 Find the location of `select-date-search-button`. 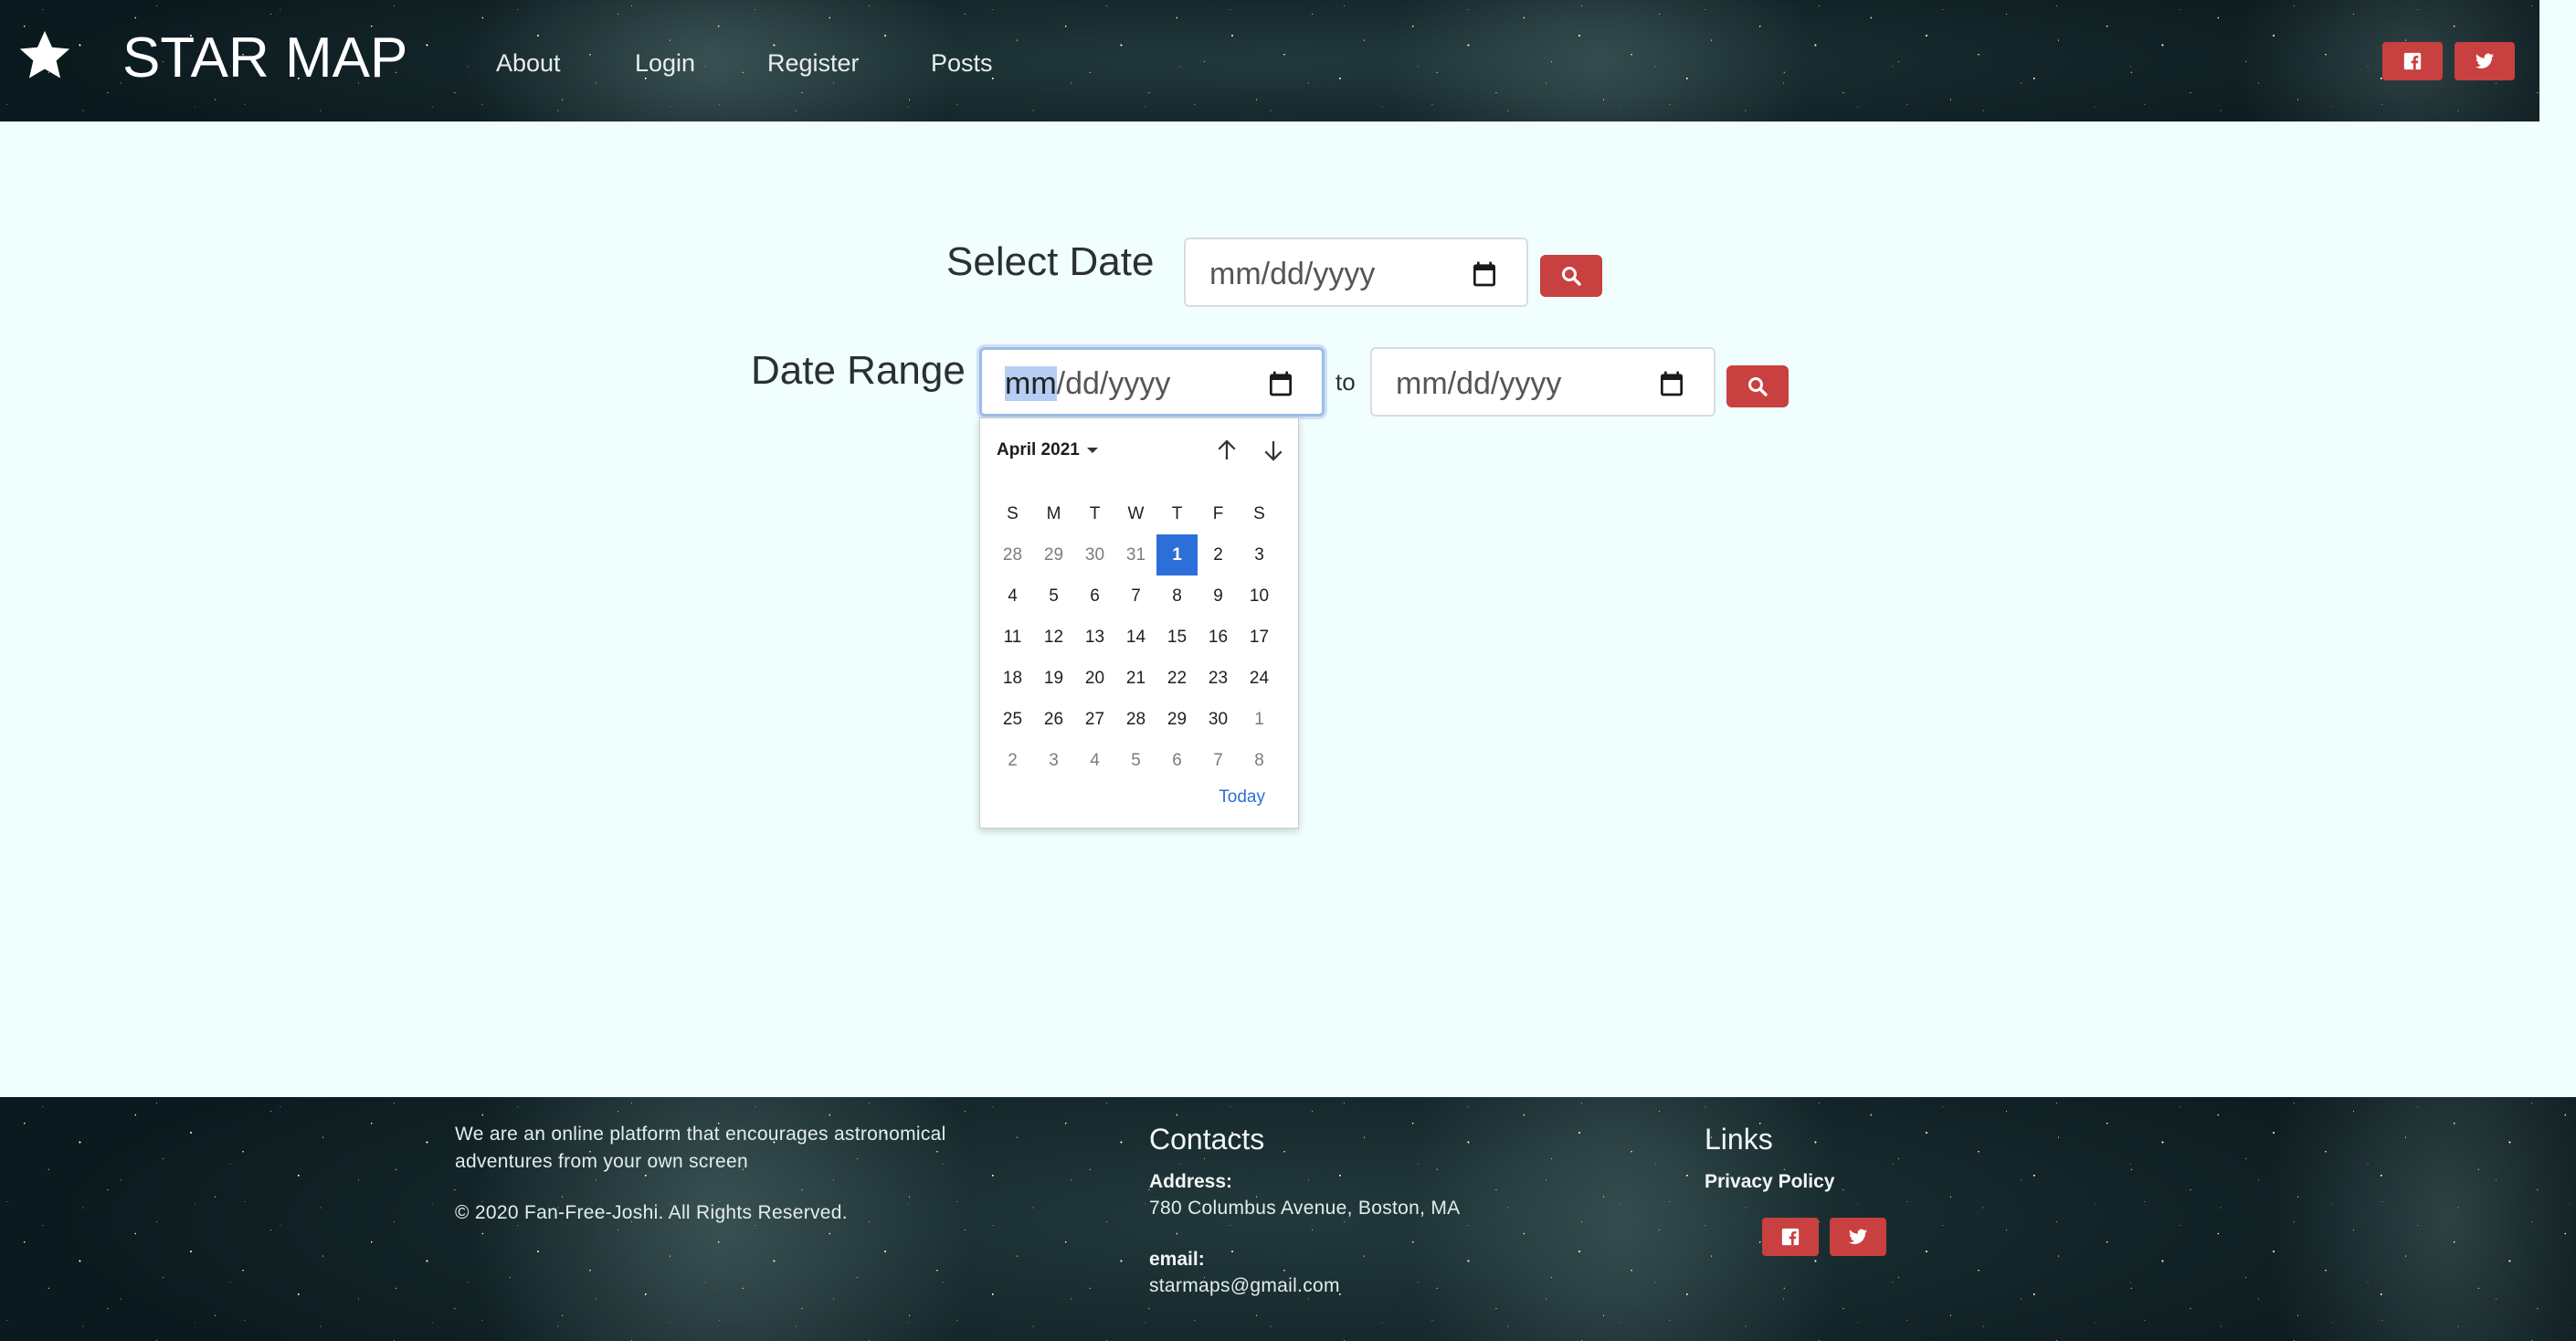

select-date-search-button is located at coordinates (1571, 276).